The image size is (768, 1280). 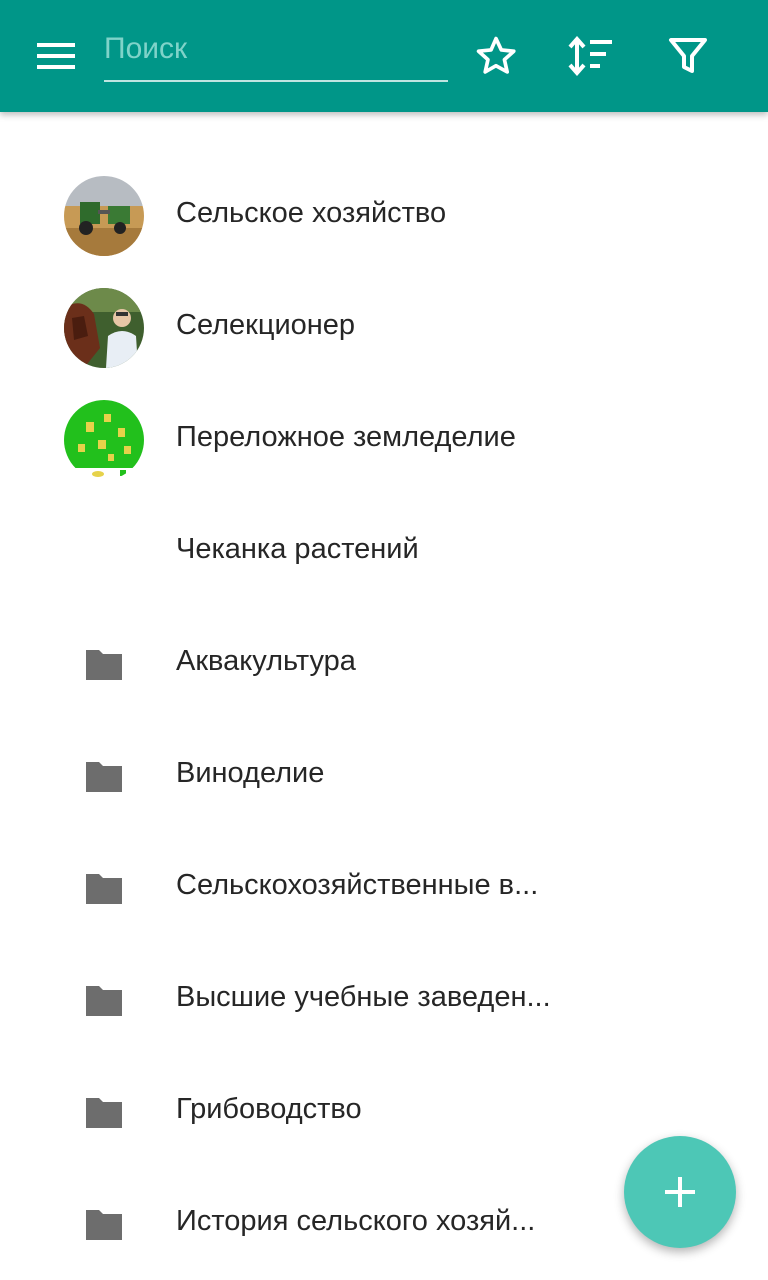 What do you see at coordinates (384, 328) in the screenshot?
I see `list-item: Селекционер` at bounding box center [384, 328].